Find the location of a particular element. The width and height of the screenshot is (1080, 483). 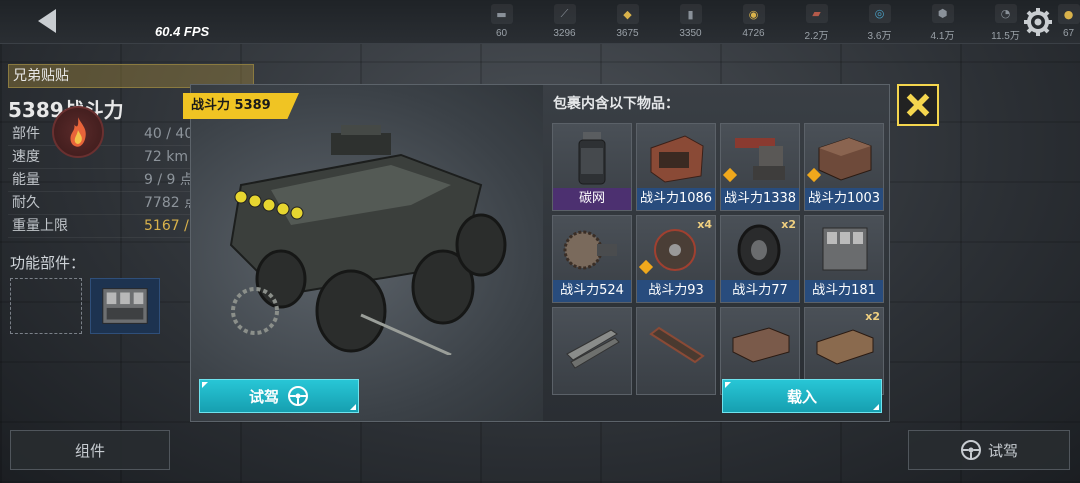

resource-engine: ⬢ 4.1万 is located at coordinates (942, 22).